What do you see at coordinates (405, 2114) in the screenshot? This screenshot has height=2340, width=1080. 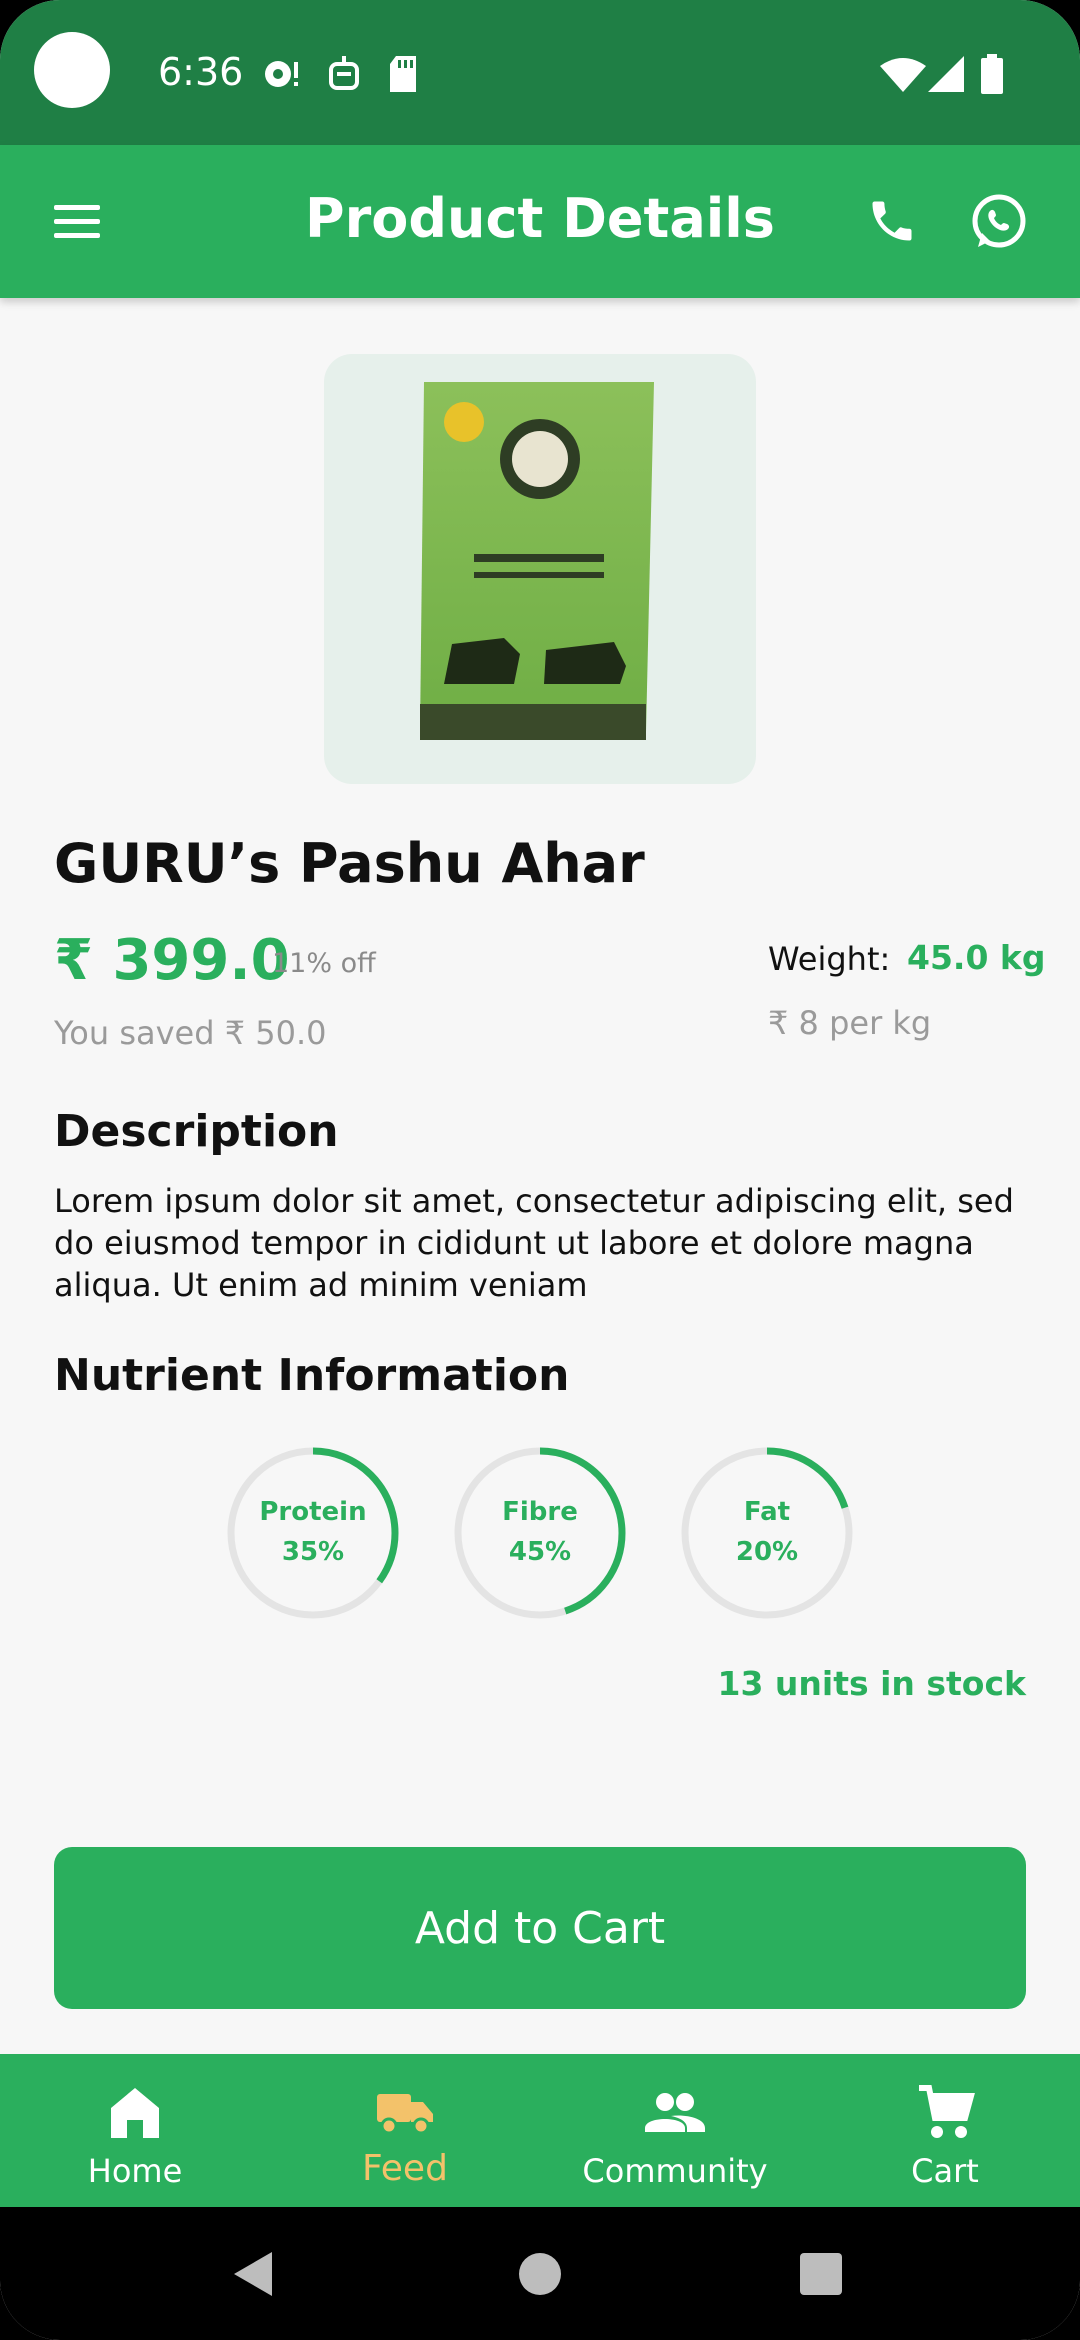 I see `truck-icon` at bounding box center [405, 2114].